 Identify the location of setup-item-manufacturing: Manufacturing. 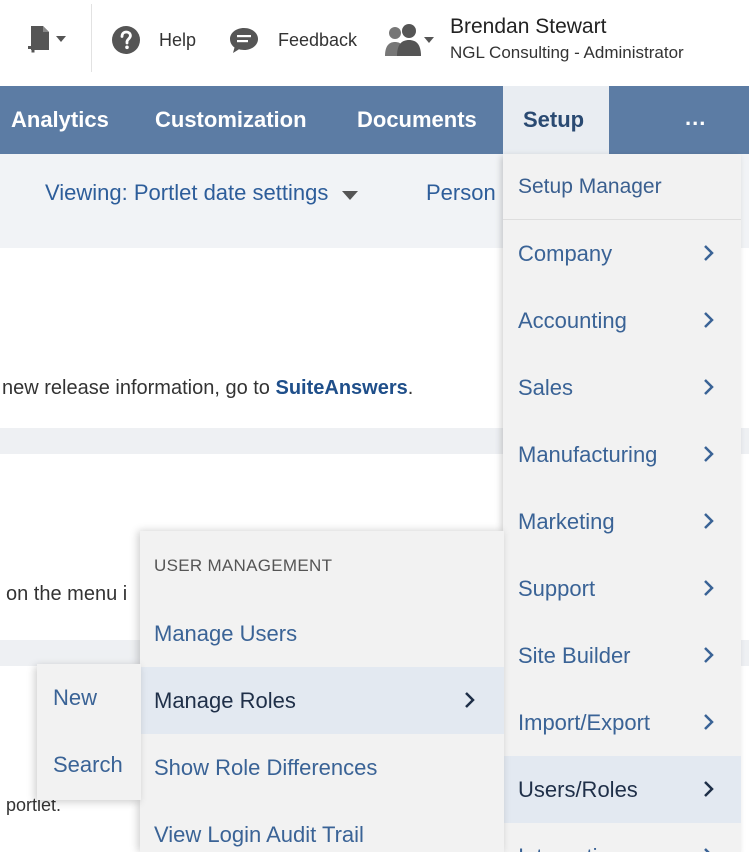
(622, 454).